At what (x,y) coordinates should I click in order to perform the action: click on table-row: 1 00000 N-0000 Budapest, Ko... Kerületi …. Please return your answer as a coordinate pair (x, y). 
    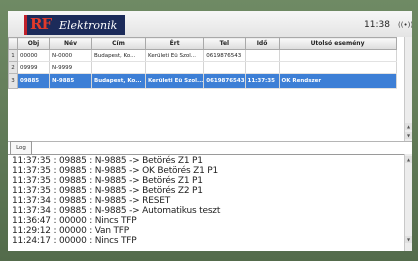
    Looking at the image, I should click on (202, 55).